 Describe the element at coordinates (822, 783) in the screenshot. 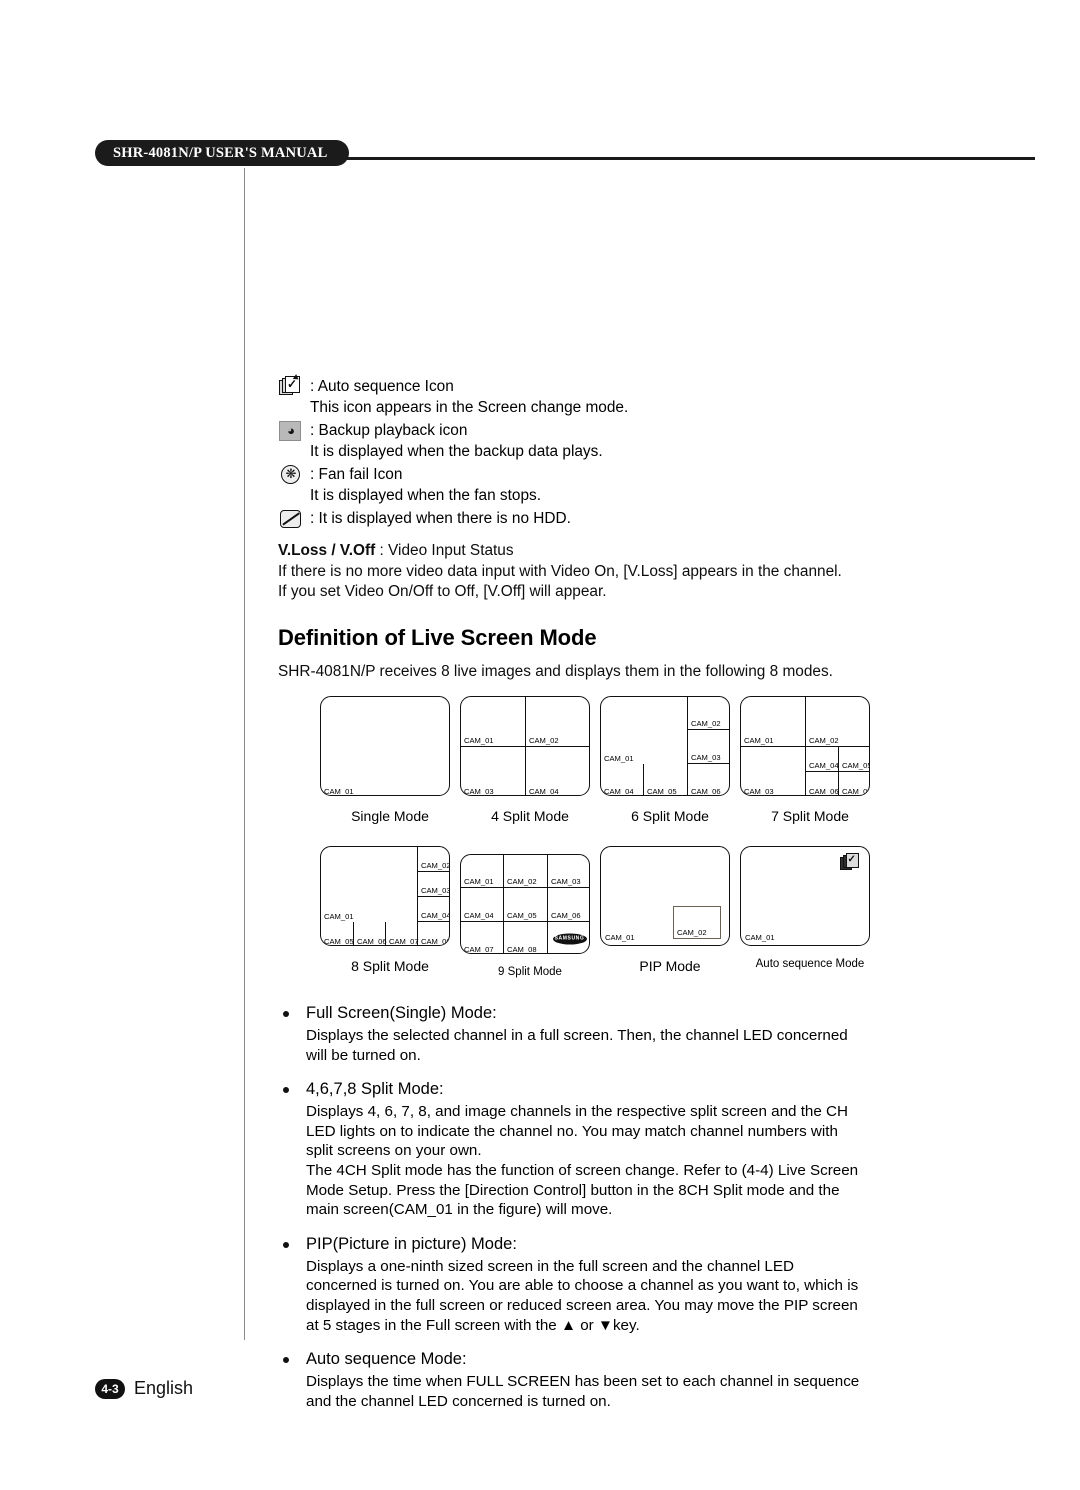

I see `pane-7split-6: CAM_06` at that location.